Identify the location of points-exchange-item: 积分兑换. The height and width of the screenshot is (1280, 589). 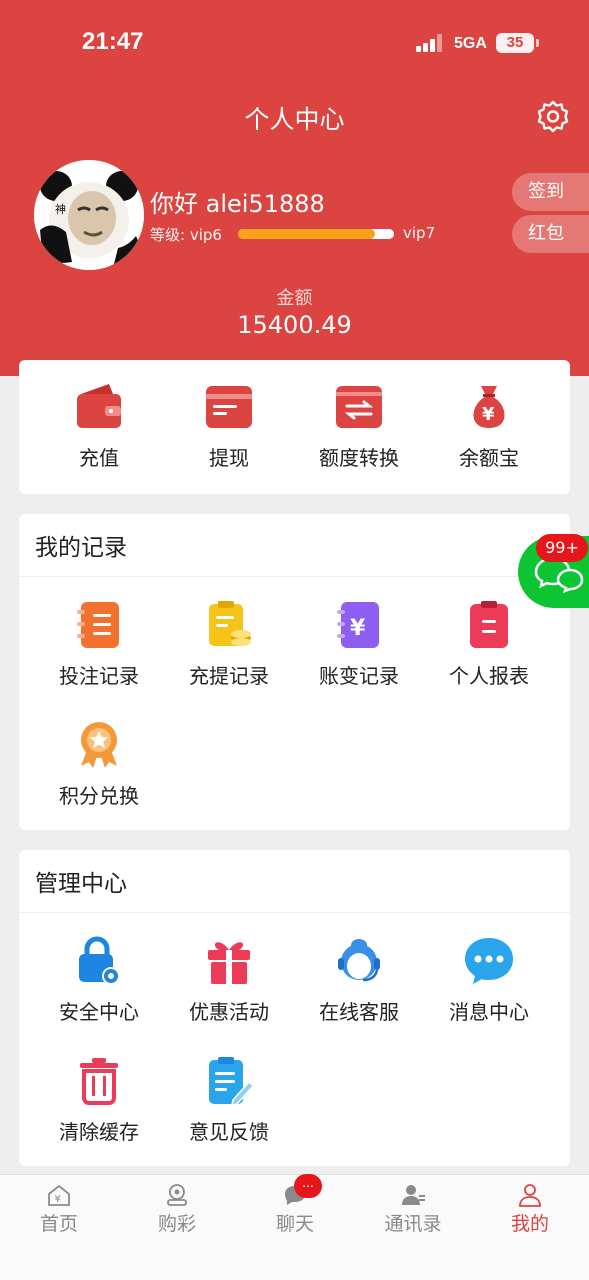
(99, 764).